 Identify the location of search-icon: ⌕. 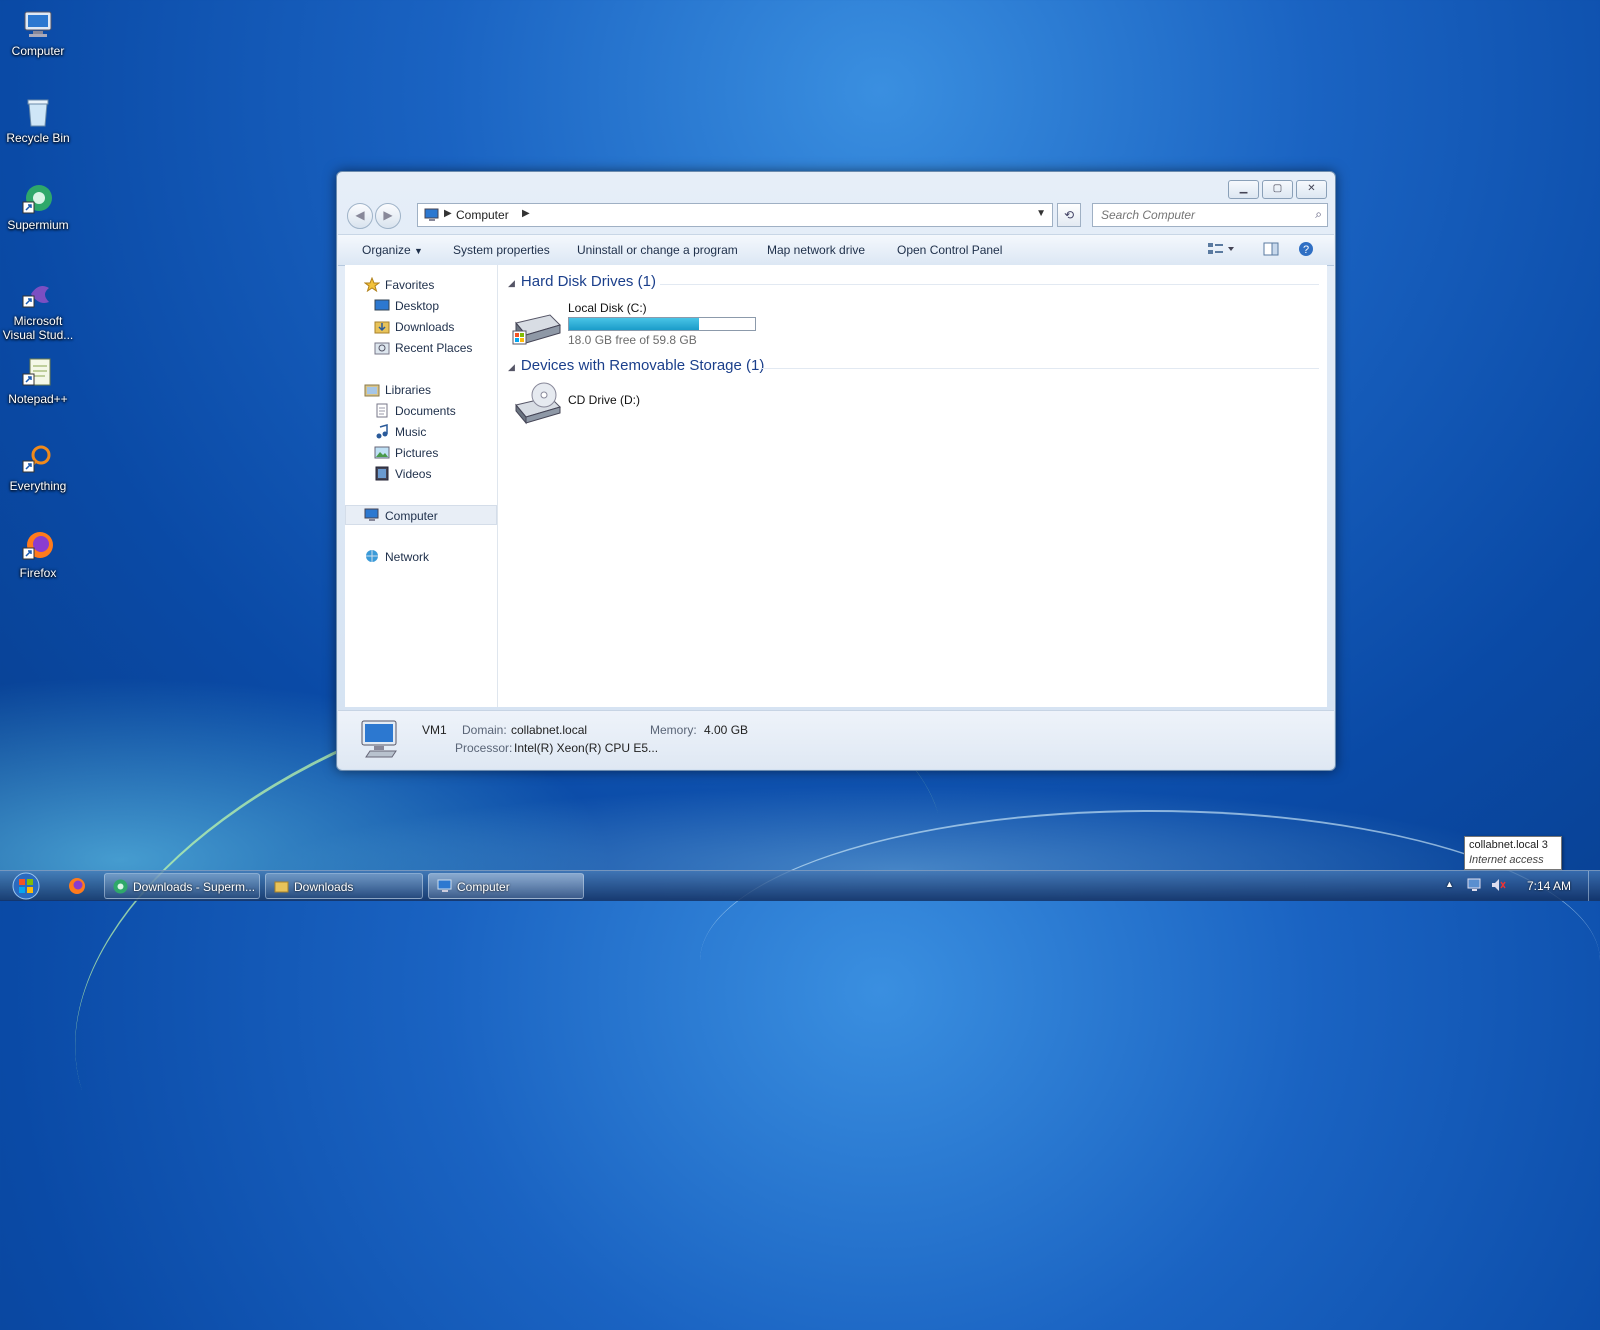
(1318, 214).